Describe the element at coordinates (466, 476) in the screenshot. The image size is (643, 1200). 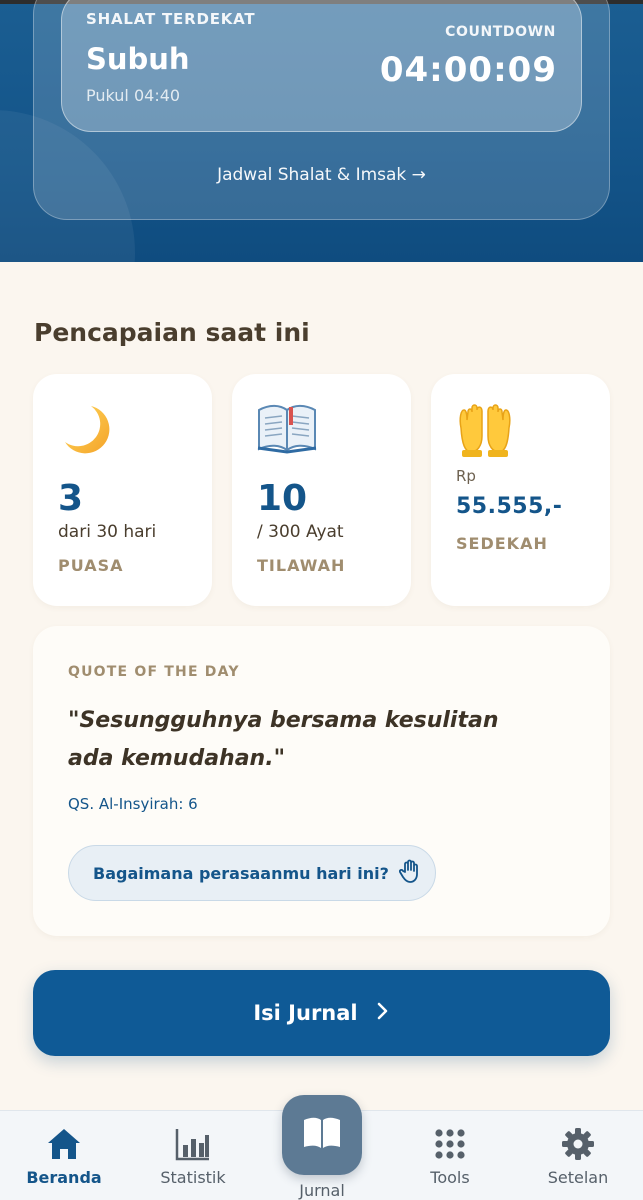
I see `charity-currency: Rp` at that location.